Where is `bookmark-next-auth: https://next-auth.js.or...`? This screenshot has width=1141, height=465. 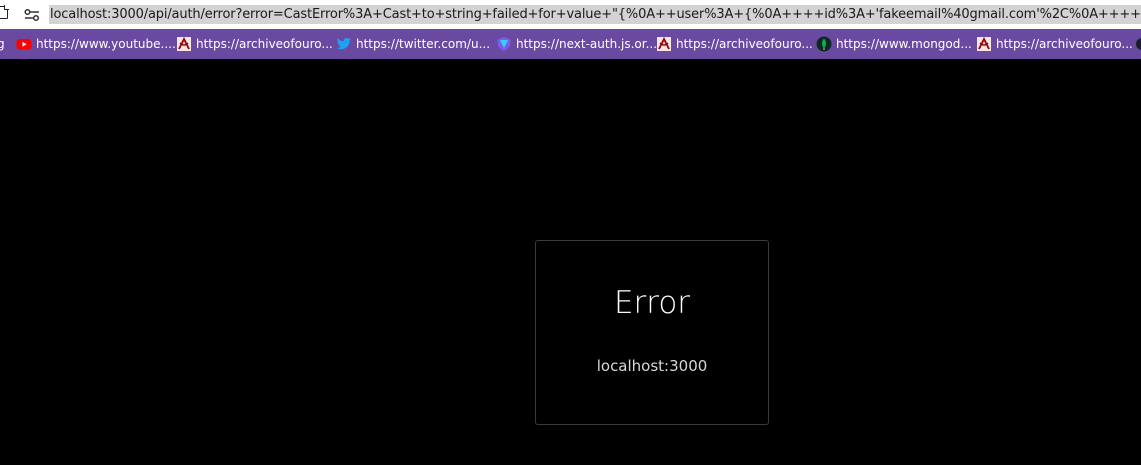 bookmark-next-auth: https://next-auth.js.or... is located at coordinates (576, 44).